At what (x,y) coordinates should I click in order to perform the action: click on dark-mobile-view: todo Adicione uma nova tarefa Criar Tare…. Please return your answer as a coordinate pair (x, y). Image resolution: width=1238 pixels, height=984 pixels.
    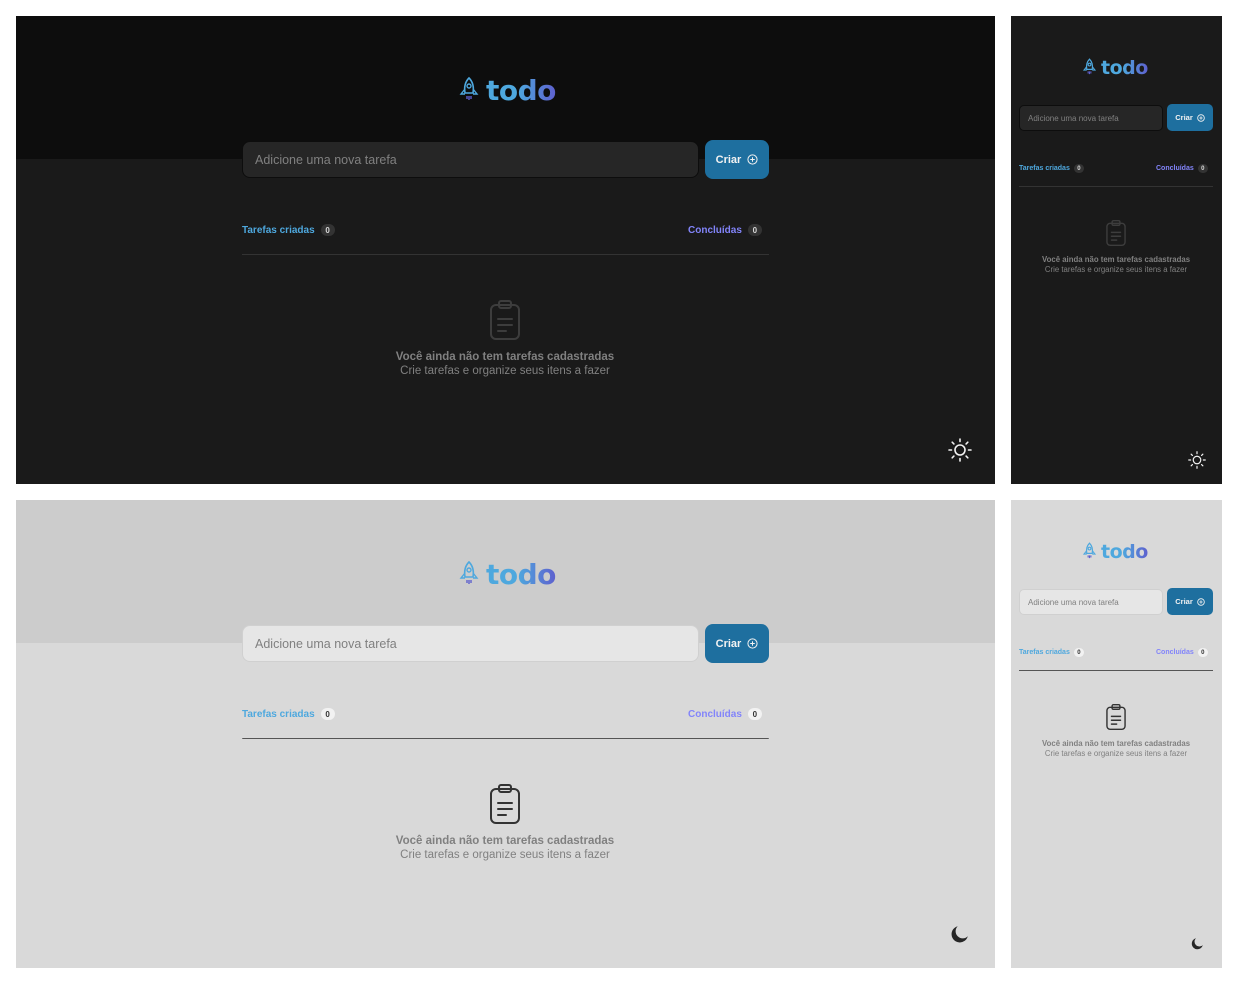
    Looking at the image, I should click on (1116, 250).